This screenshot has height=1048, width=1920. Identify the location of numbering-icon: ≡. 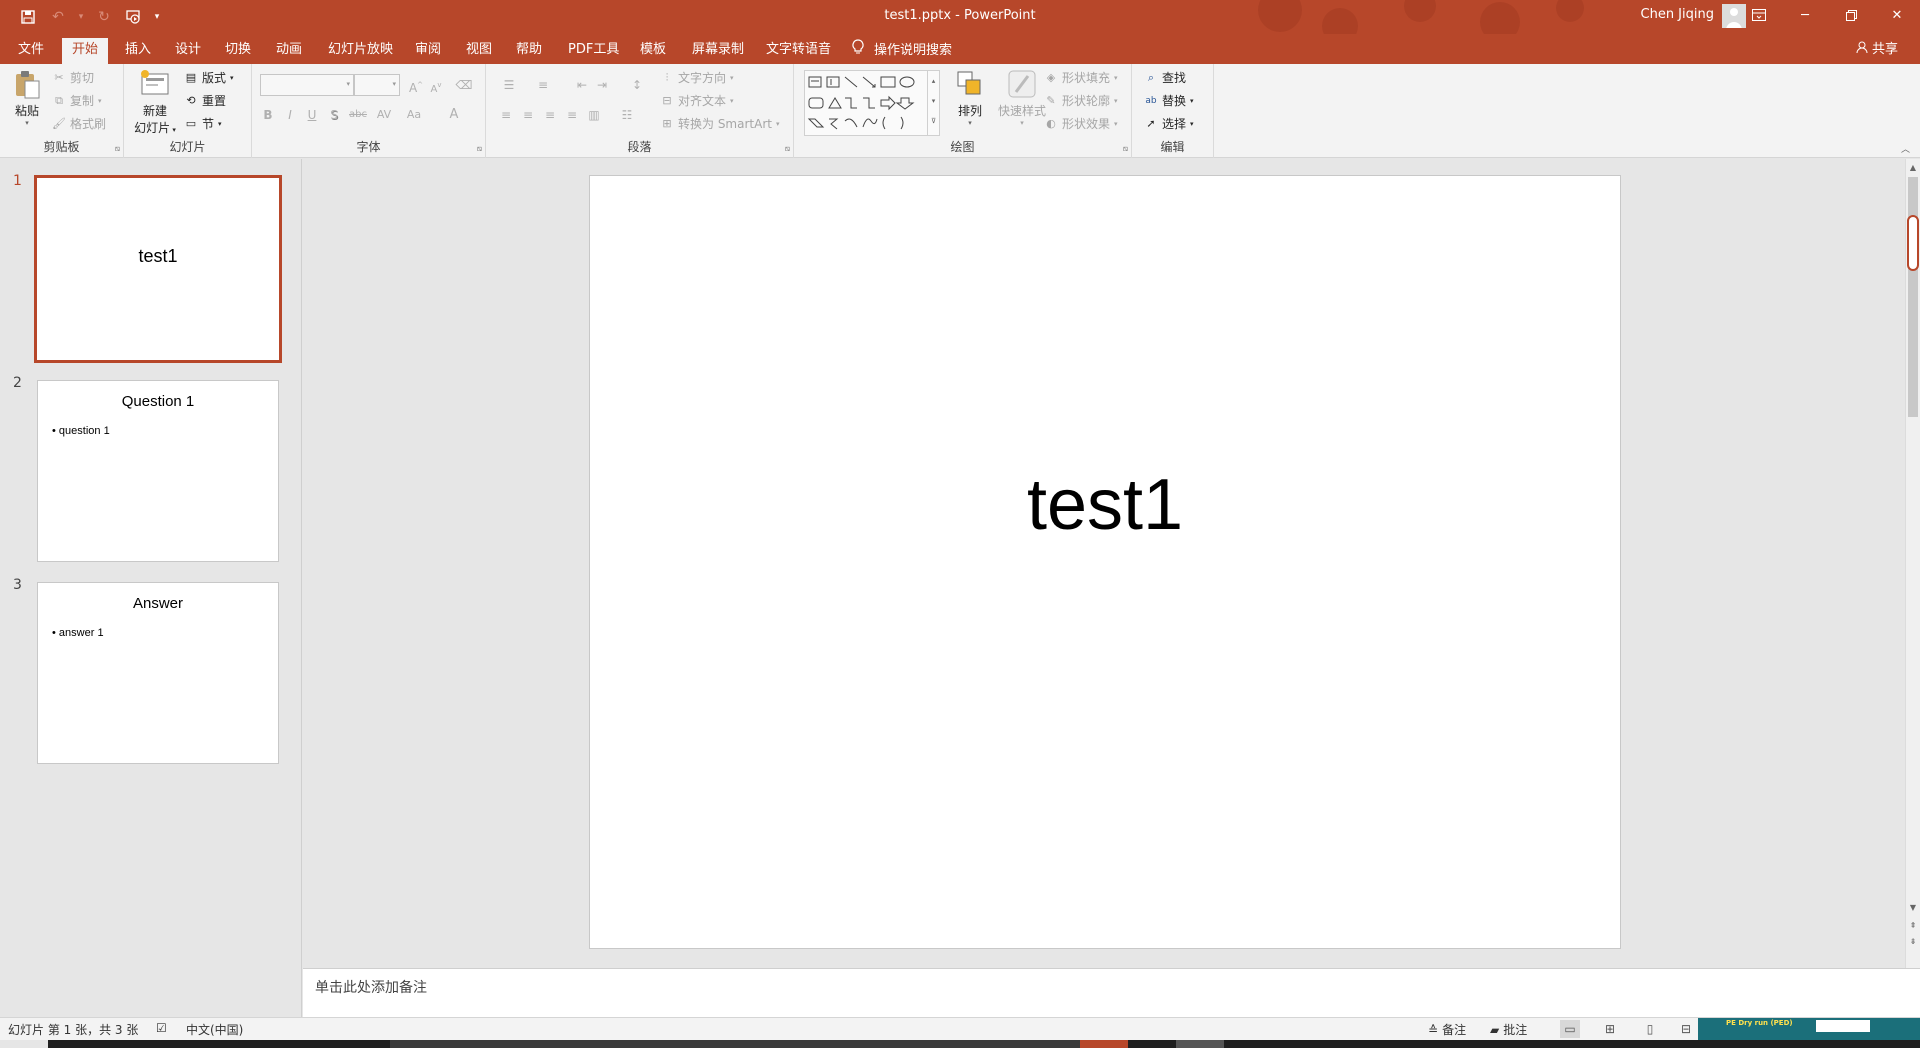
(543, 85).